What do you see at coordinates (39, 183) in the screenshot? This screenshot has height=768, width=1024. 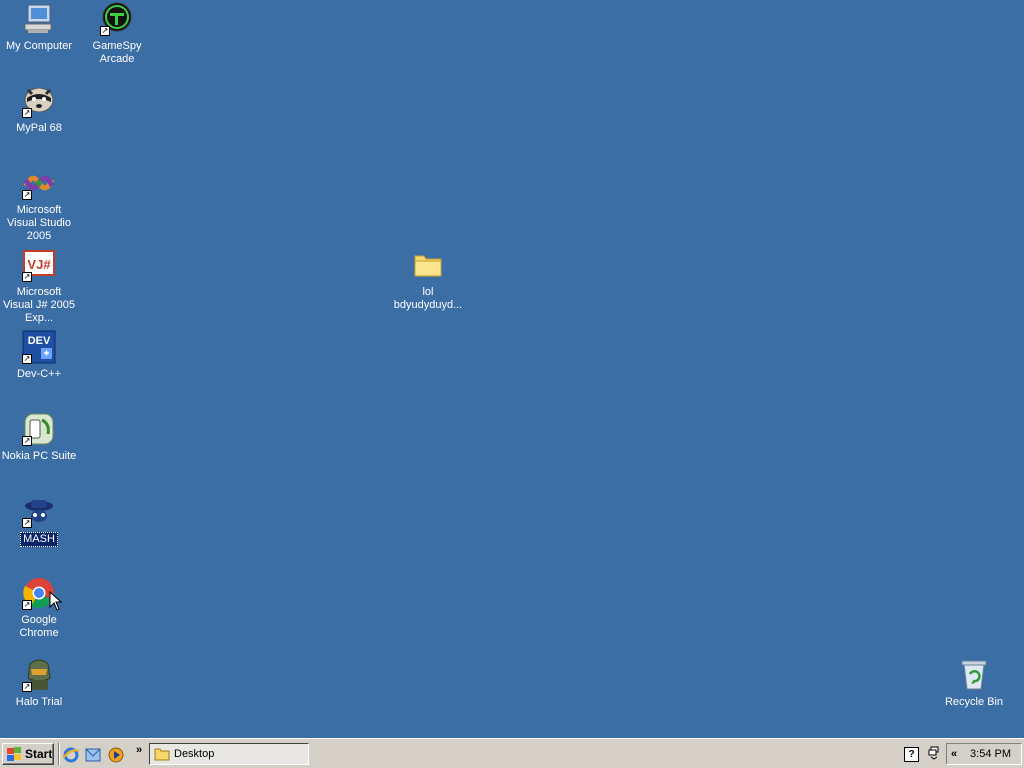 I see `visual-studio-icon: ↗` at bounding box center [39, 183].